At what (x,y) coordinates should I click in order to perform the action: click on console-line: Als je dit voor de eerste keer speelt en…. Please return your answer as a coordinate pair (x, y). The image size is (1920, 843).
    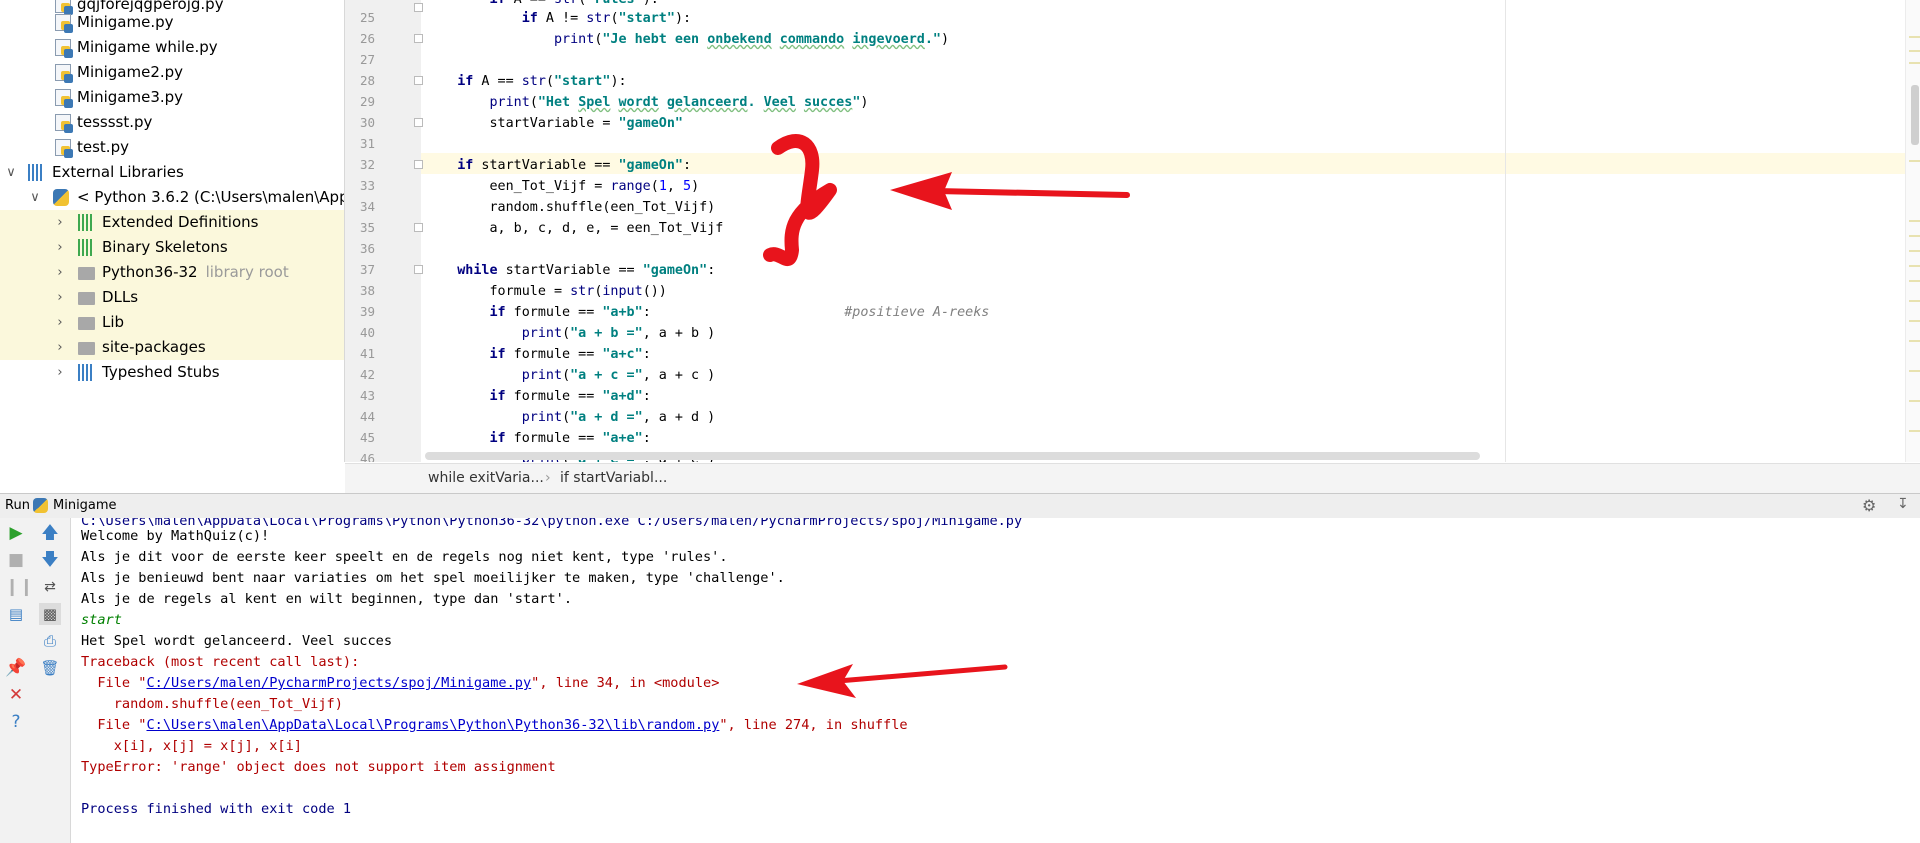
    Looking at the image, I should click on (404, 557).